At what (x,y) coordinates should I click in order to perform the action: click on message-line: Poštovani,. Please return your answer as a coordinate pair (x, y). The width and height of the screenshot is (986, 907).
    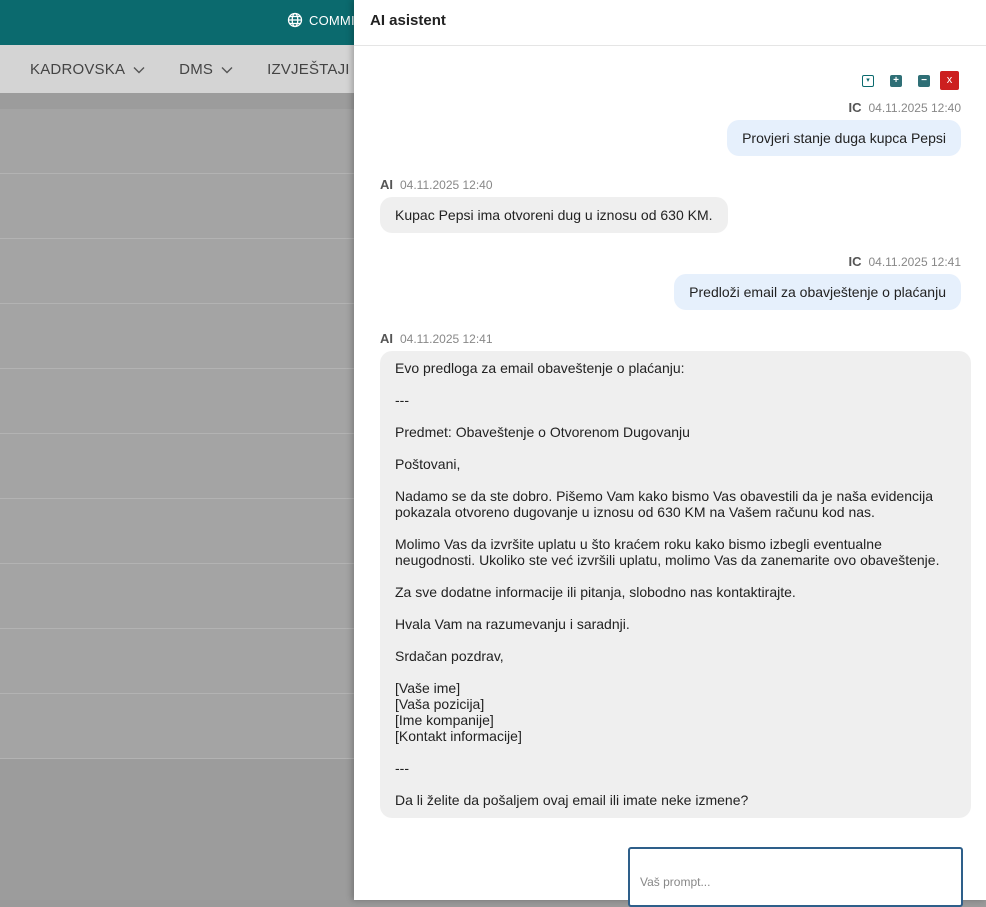
    Looking at the image, I should click on (428, 464).